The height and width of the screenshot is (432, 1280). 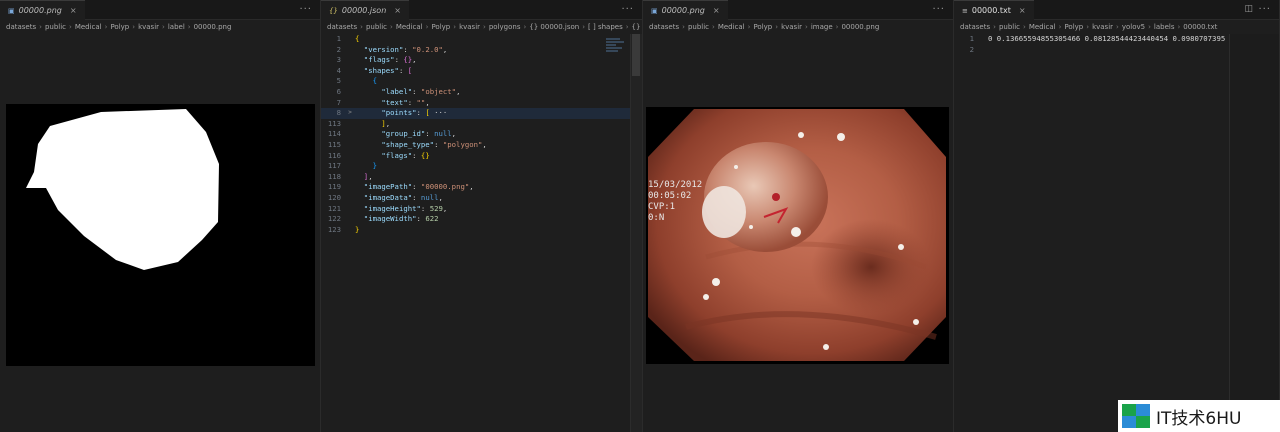 I want to click on code-line: 118 ],, so click(x=481, y=177).